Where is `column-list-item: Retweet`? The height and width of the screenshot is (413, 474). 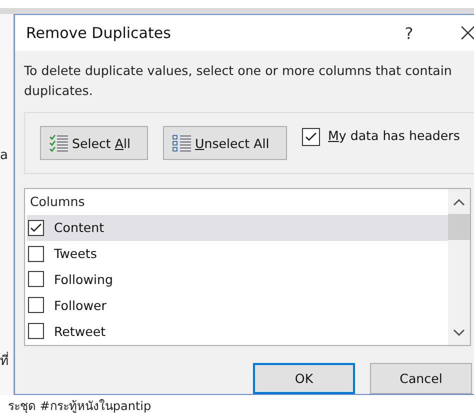
column-list-item: Retweet is located at coordinates (237, 331).